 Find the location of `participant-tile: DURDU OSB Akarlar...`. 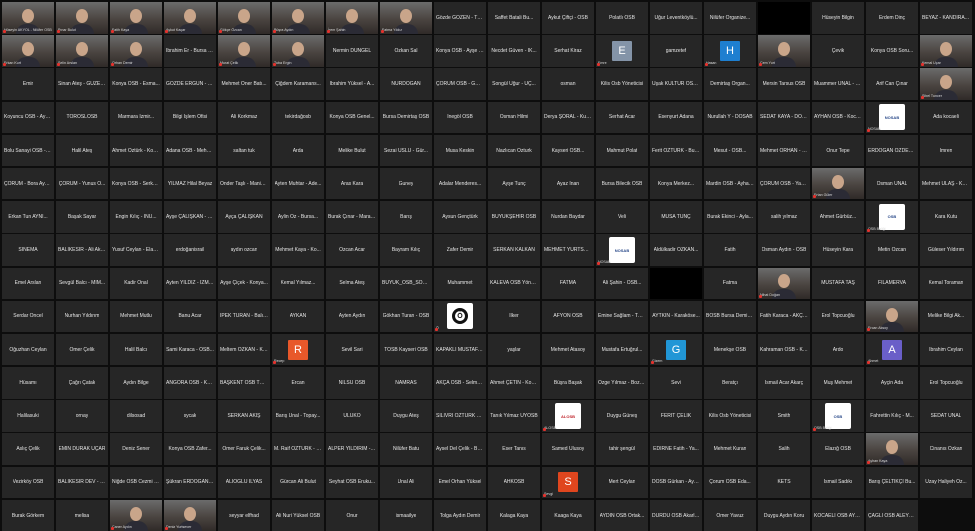

participant-tile: DURDU OSB Akarlar... is located at coordinates (676, 515).